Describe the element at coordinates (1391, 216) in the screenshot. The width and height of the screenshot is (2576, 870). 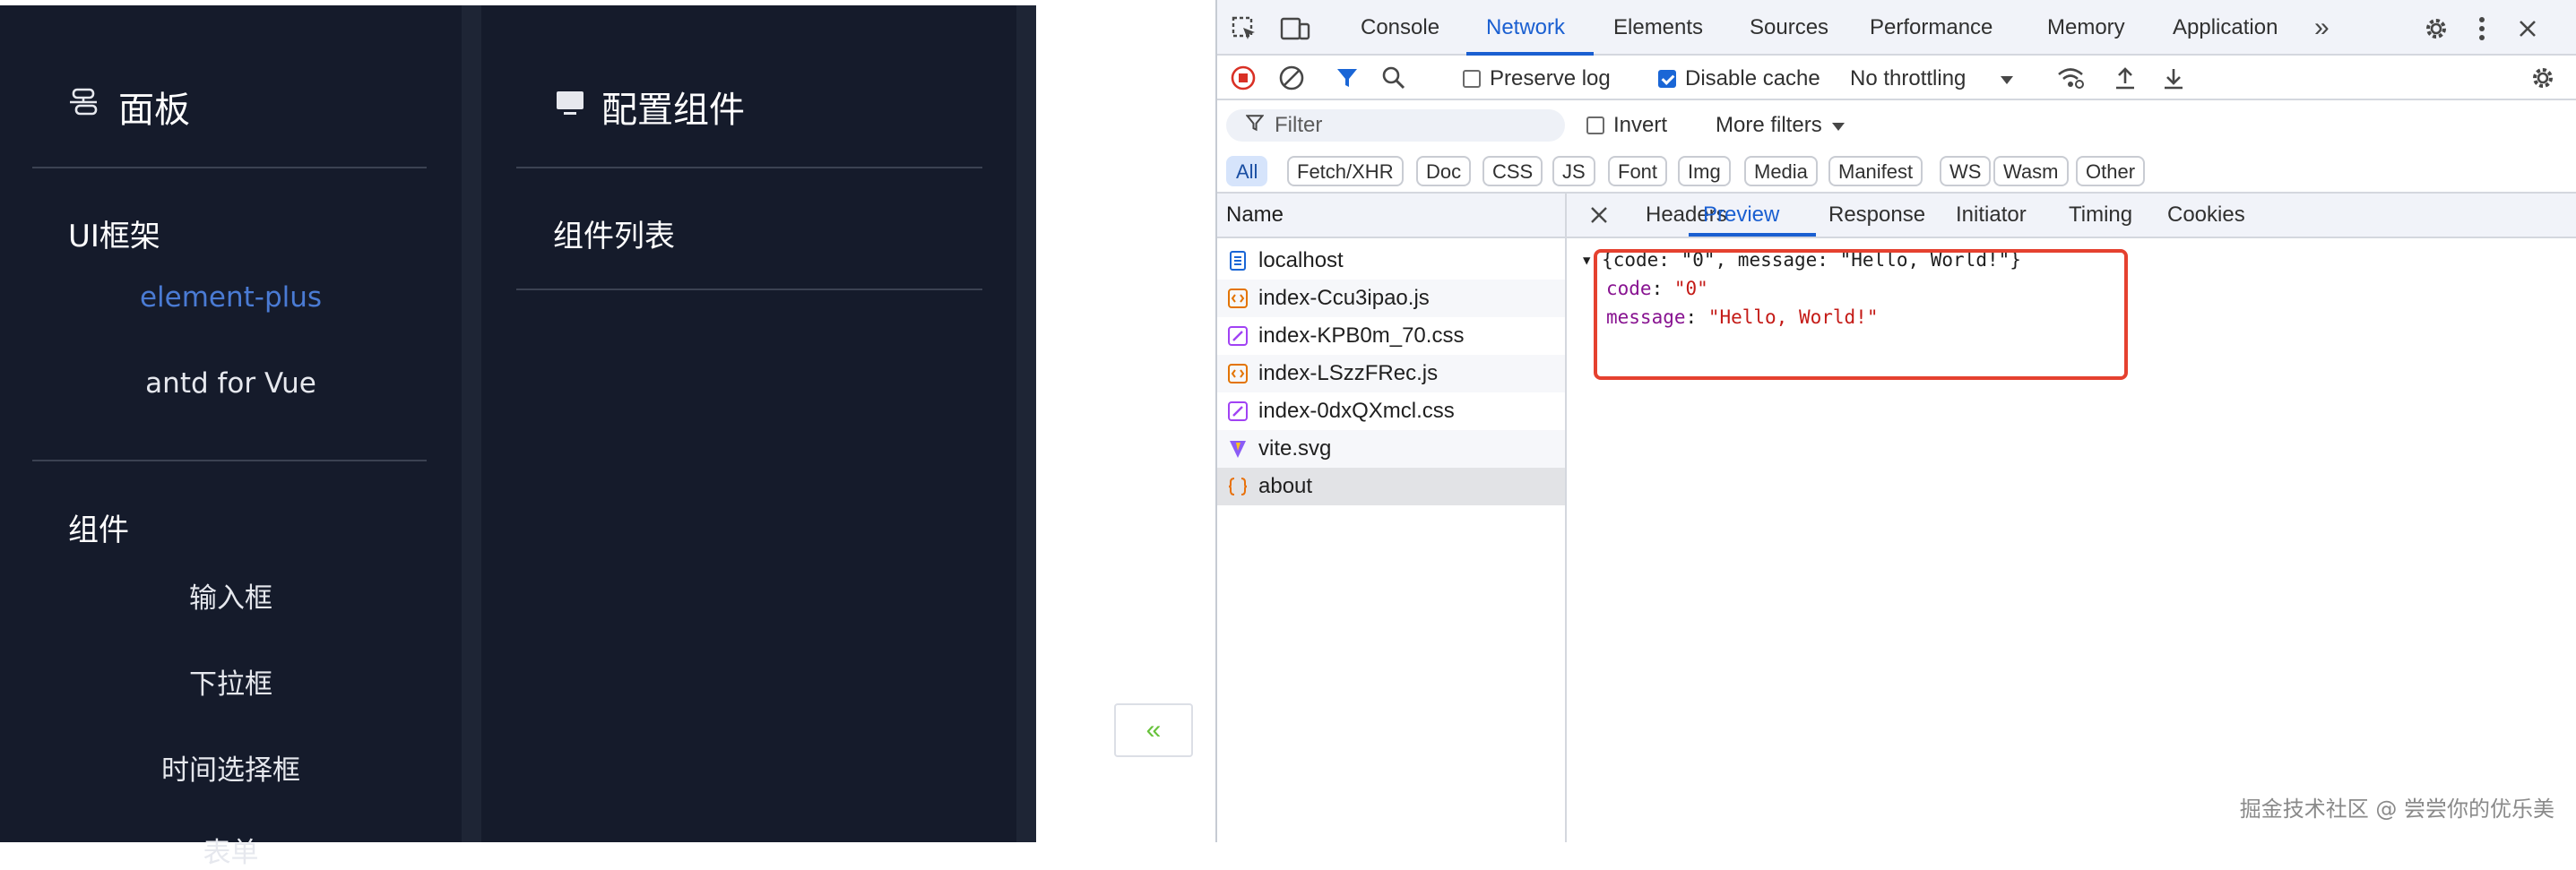
I see `column-header-name: Name` at that location.